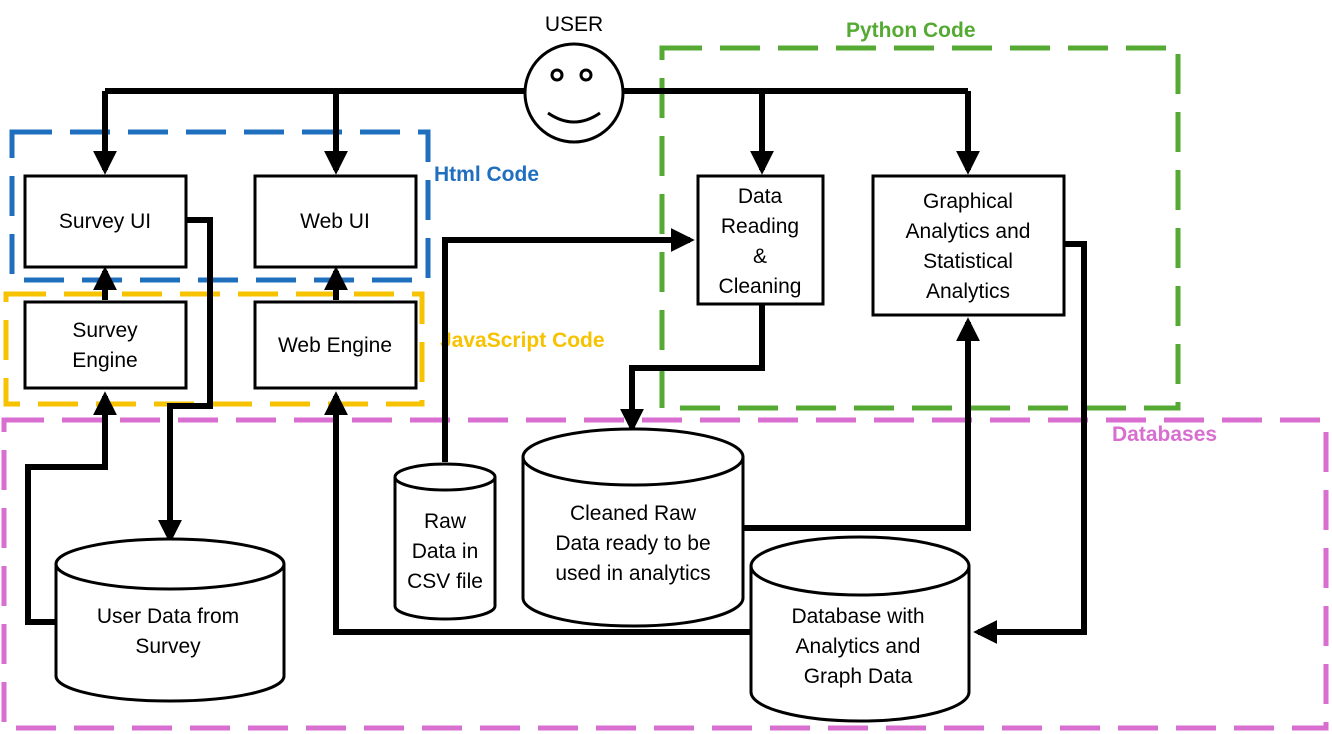 Image resolution: width=1332 pixels, height=734 pixels. What do you see at coordinates (760, 240) in the screenshot?
I see `data-reading-box: Data Reading & Cleaning` at bounding box center [760, 240].